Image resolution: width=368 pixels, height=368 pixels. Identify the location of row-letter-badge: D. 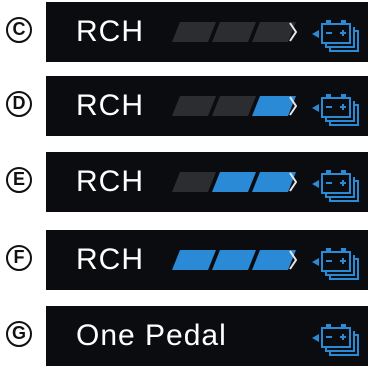
(19, 104).